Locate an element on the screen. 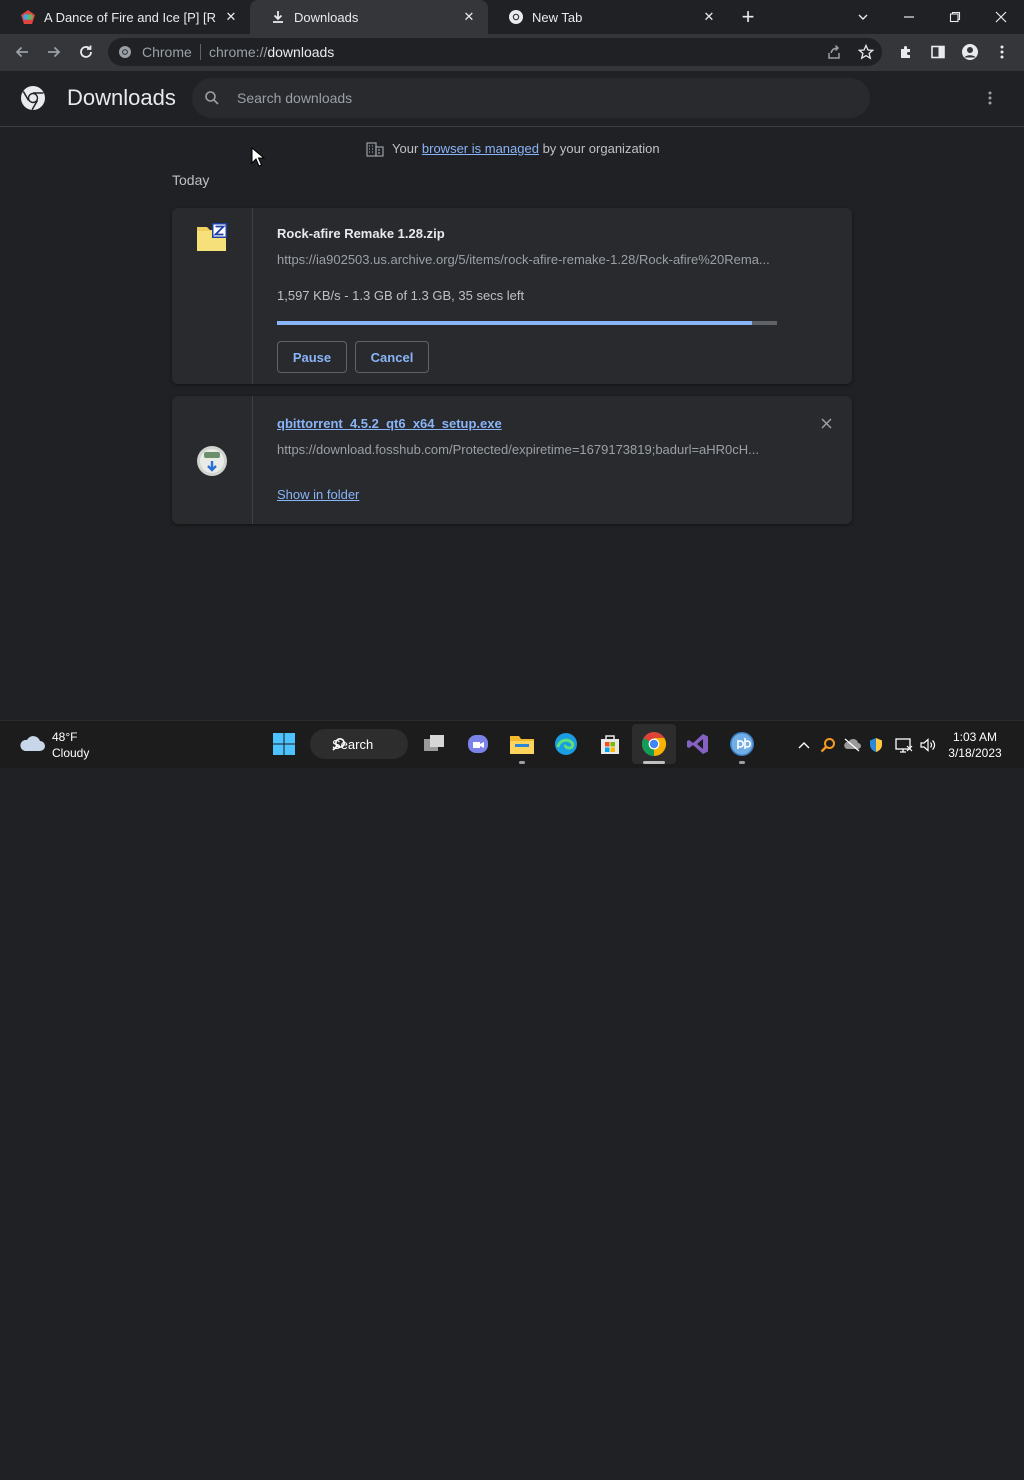 The height and width of the screenshot is (1480, 1024). enterprise-building-icon is located at coordinates (375, 149).